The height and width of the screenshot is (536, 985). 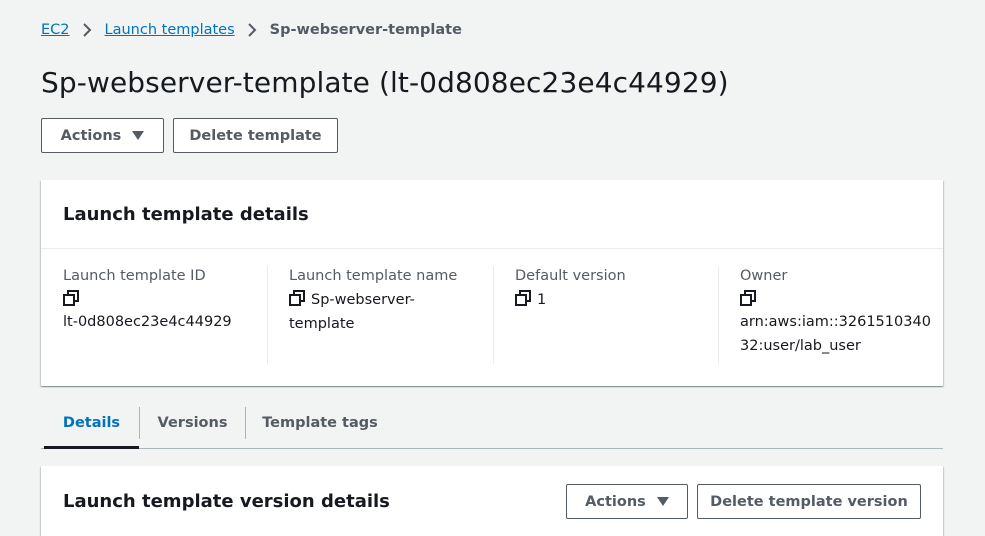 I want to click on field-label: Owner, so click(x=764, y=276).